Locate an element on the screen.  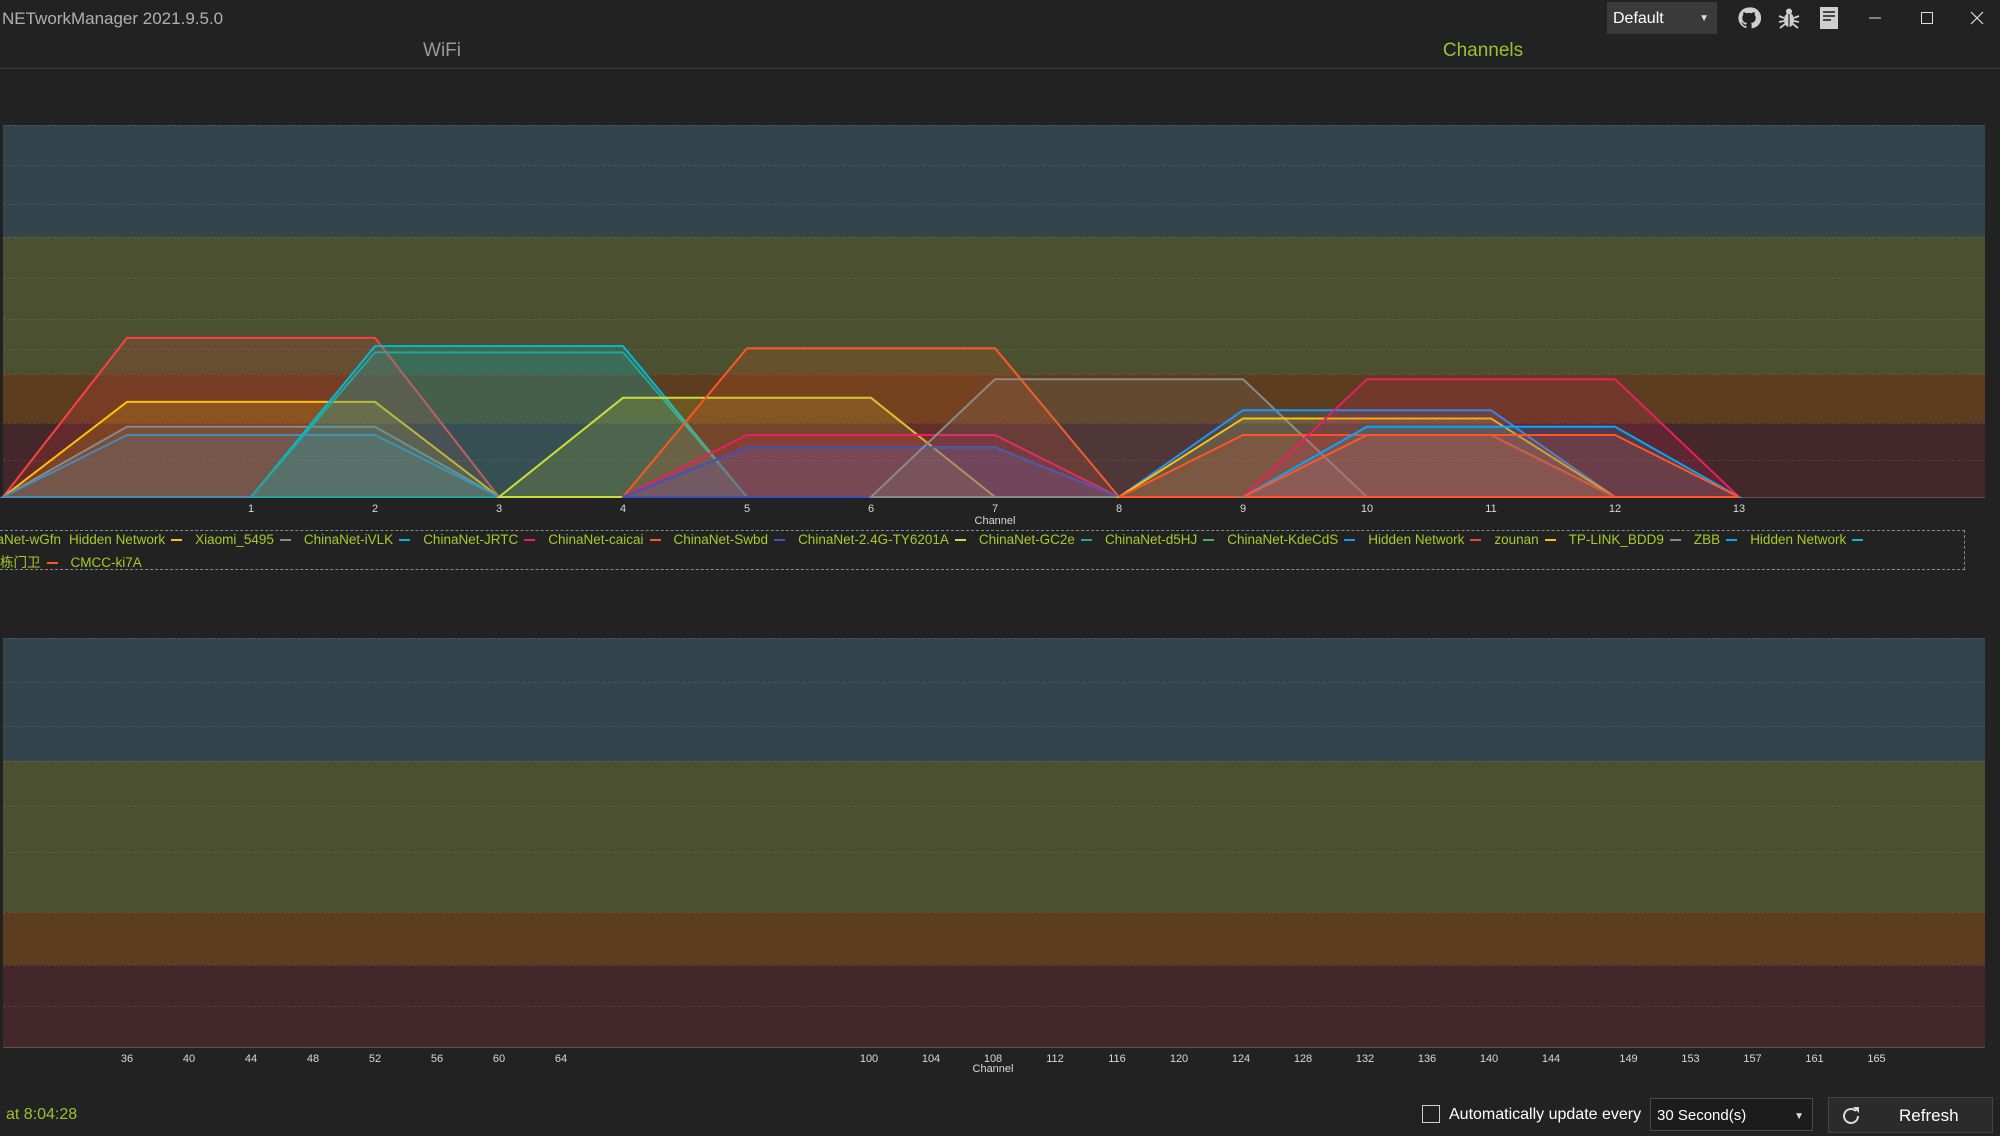
legend-label: Xiaomi_5495 is located at coordinates (234, 539).